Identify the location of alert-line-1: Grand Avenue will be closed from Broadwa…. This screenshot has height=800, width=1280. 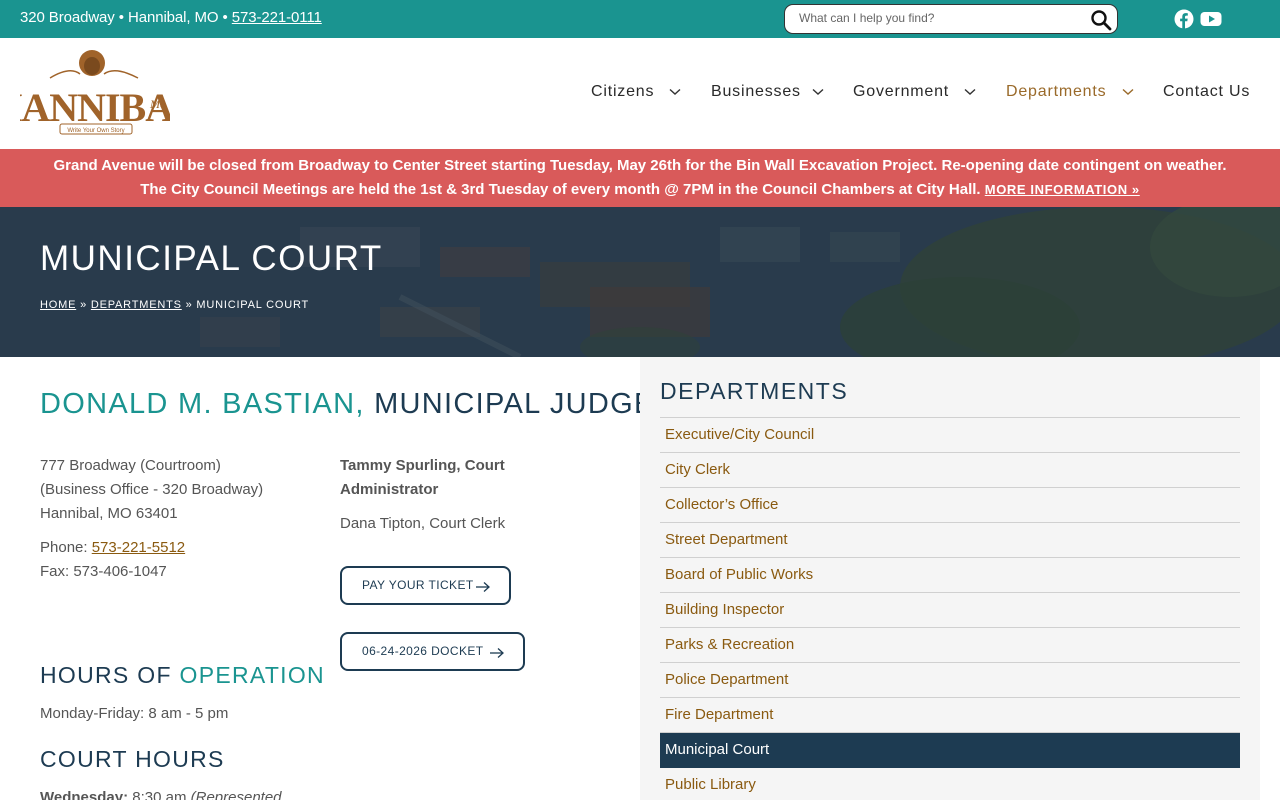
(640, 165).